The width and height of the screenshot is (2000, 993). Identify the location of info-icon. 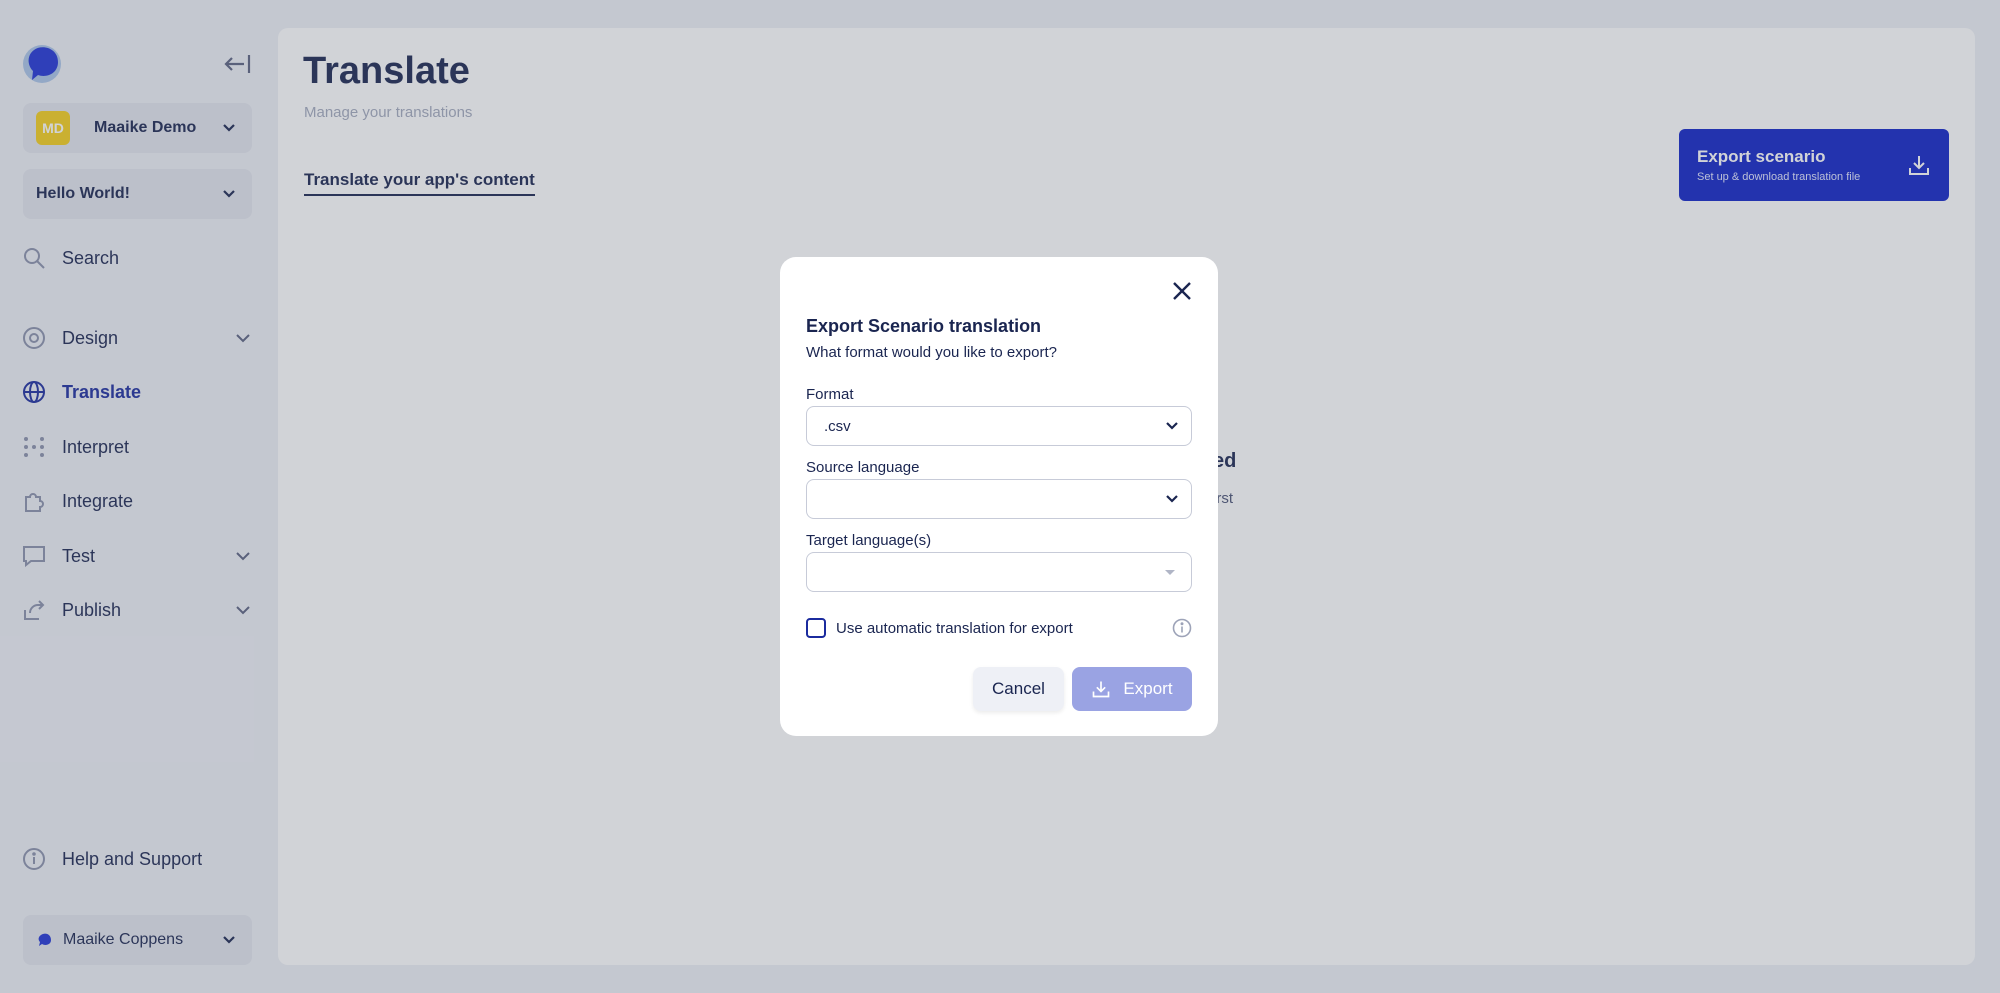
(1182, 628).